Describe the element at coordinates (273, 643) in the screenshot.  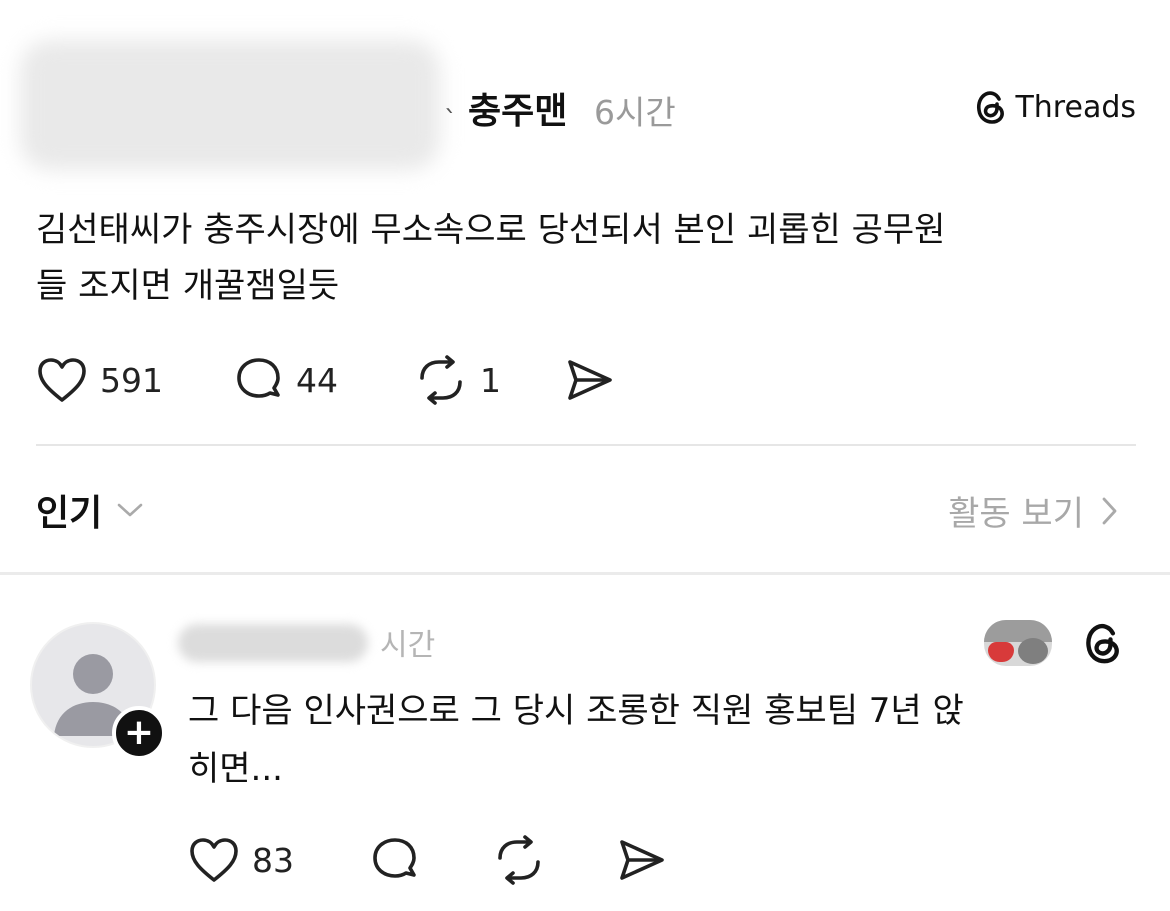
I see `redacted-username` at that location.